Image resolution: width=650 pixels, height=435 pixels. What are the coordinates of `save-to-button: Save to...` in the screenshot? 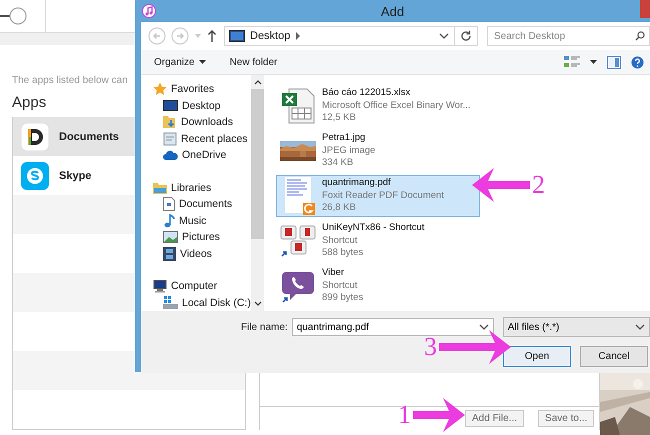 It's located at (566, 418).